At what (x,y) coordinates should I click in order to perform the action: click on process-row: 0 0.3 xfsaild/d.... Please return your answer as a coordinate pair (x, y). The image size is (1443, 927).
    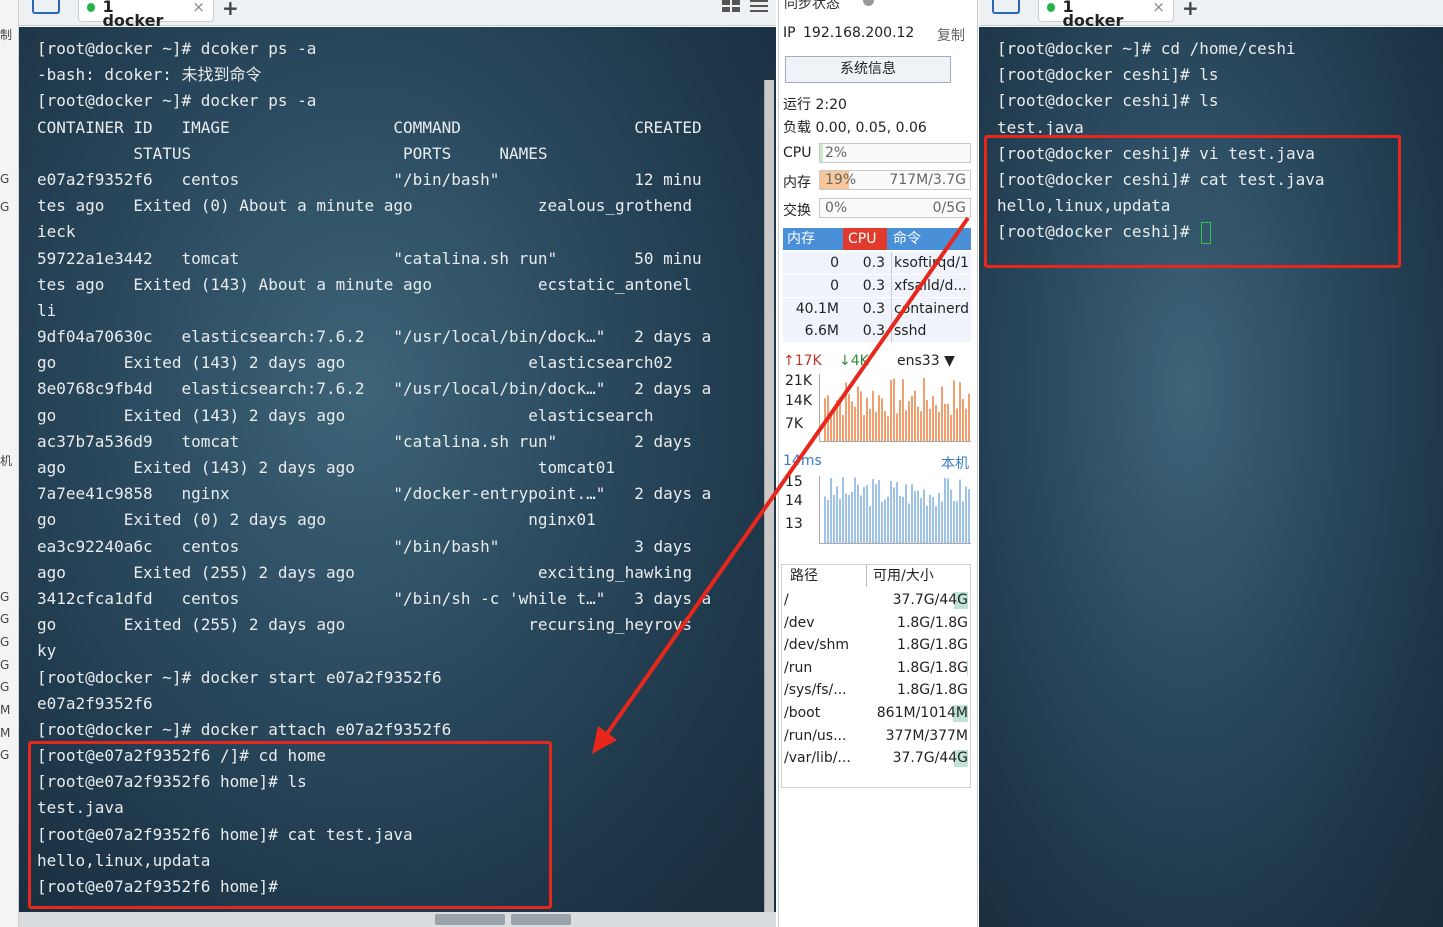
    Looking at the image, I should click on (877, 286).